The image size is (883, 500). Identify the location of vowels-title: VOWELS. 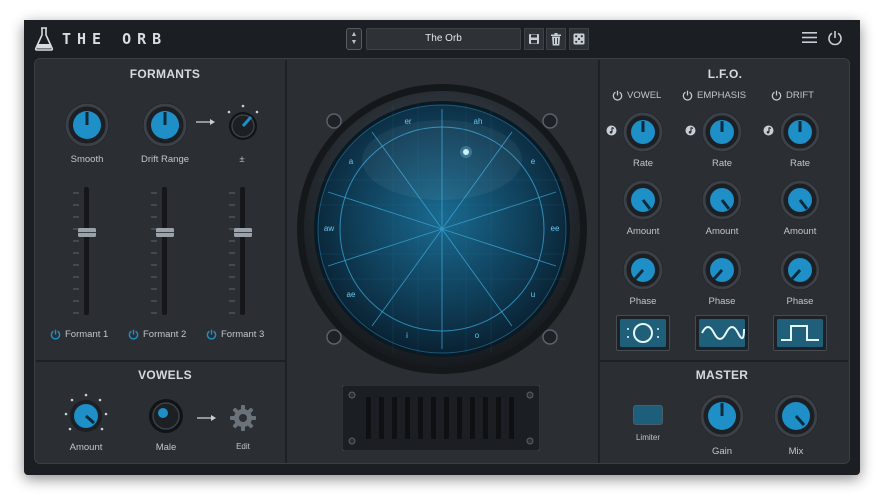
(165, 375).